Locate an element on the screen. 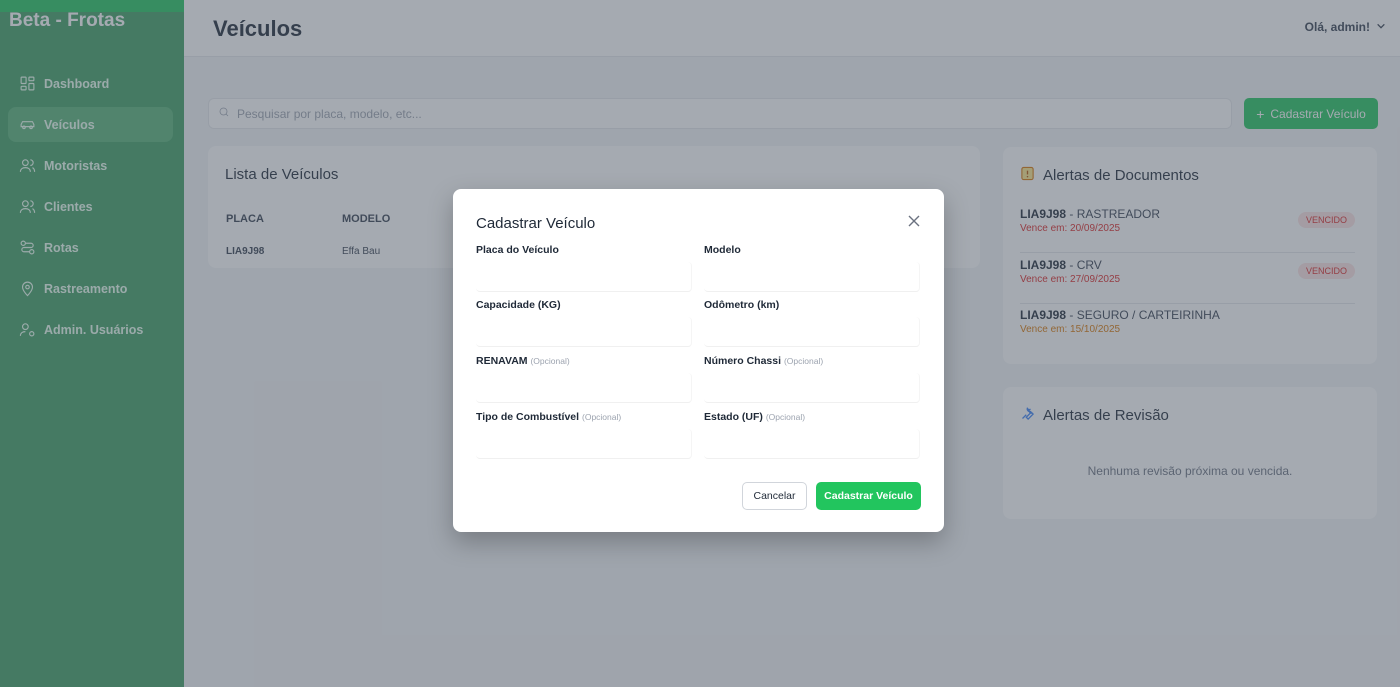 Image resolution: width=1400 pixels, height=687 pixels. field-modelo: Modelo is located at coordinates (812, 268).